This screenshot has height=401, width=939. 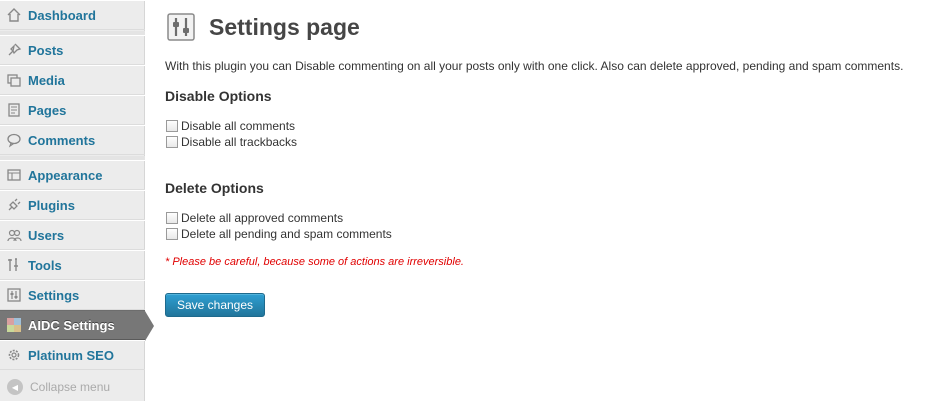 I want to click on menu-item-posts: Posts, so click(x=72, y=50).